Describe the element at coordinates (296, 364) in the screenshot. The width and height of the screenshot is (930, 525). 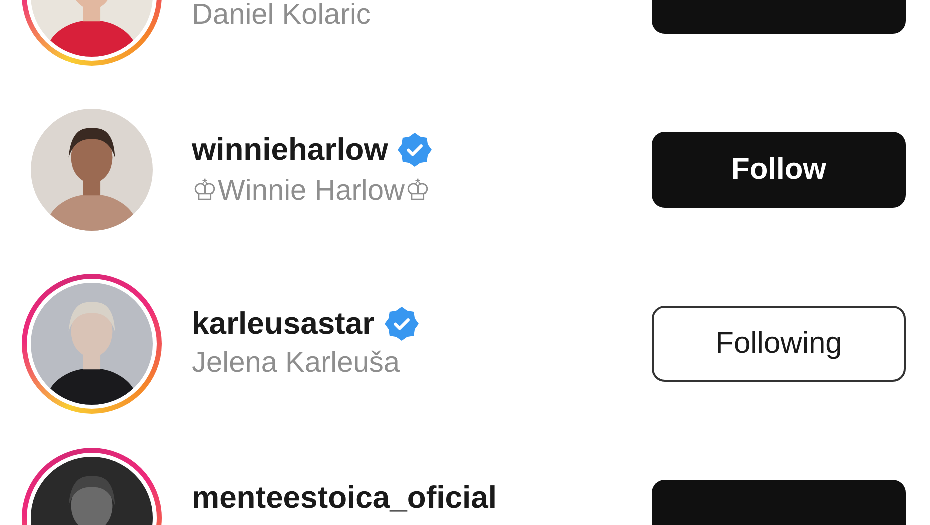
I see `full-name: Jelena Karleuša` at that location.